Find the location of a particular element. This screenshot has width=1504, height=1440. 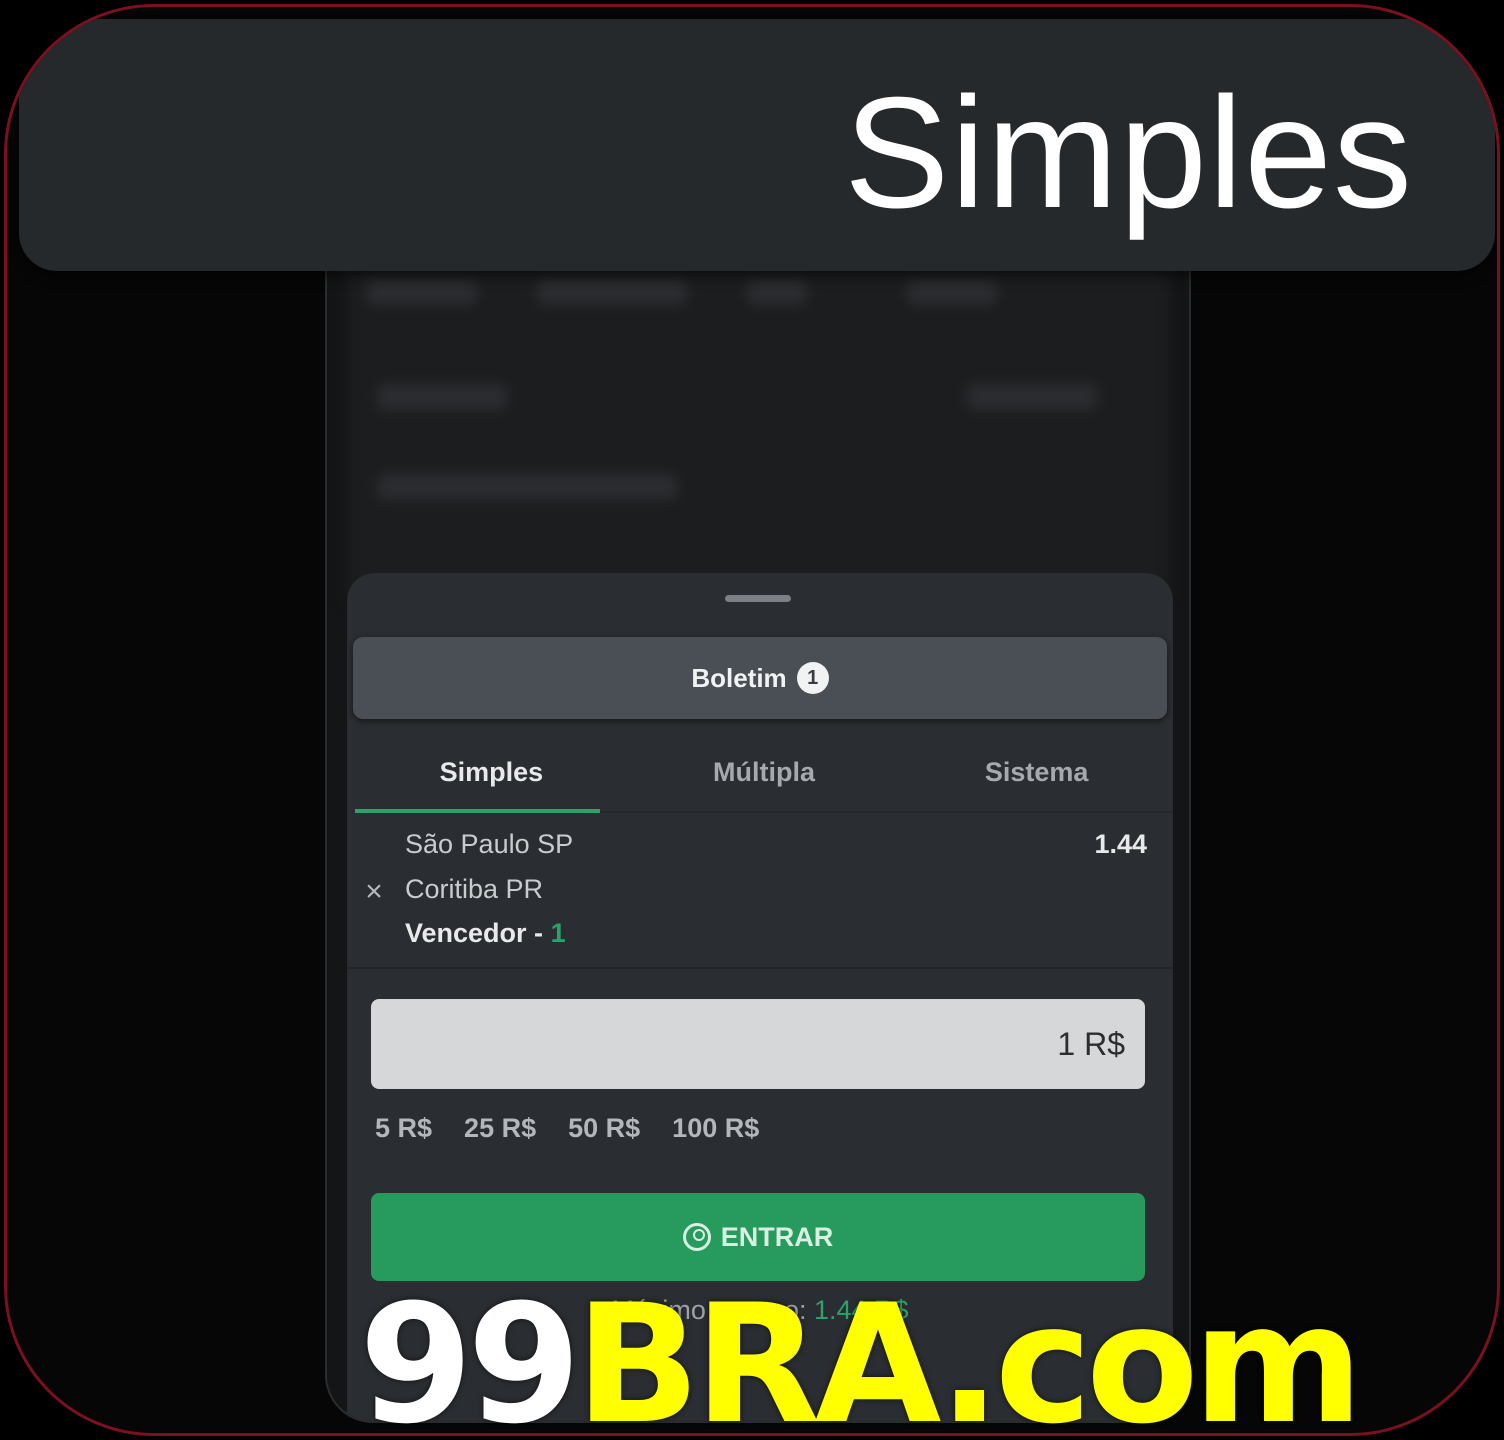

drag-handle is located at coordinates (758, 598).